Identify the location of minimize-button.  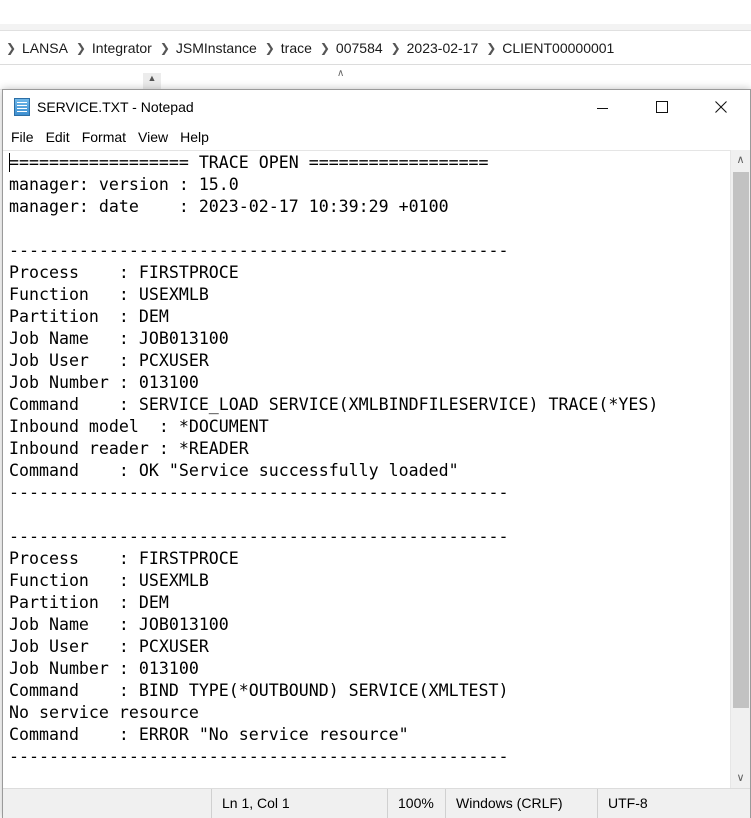
(602, 107).